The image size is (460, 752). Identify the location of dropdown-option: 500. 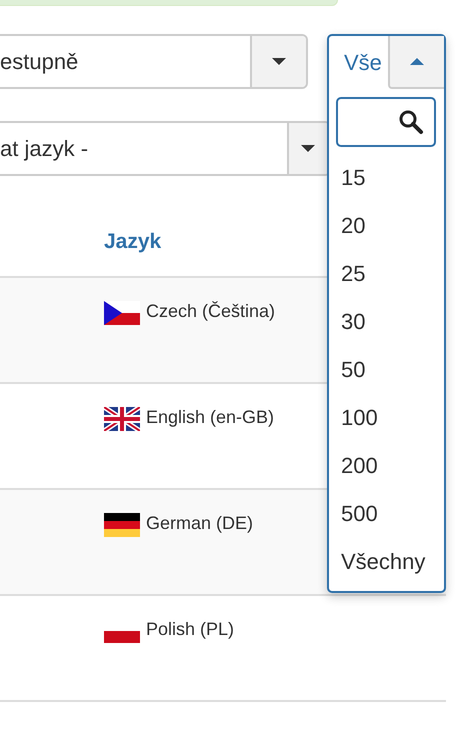
(386, 519).